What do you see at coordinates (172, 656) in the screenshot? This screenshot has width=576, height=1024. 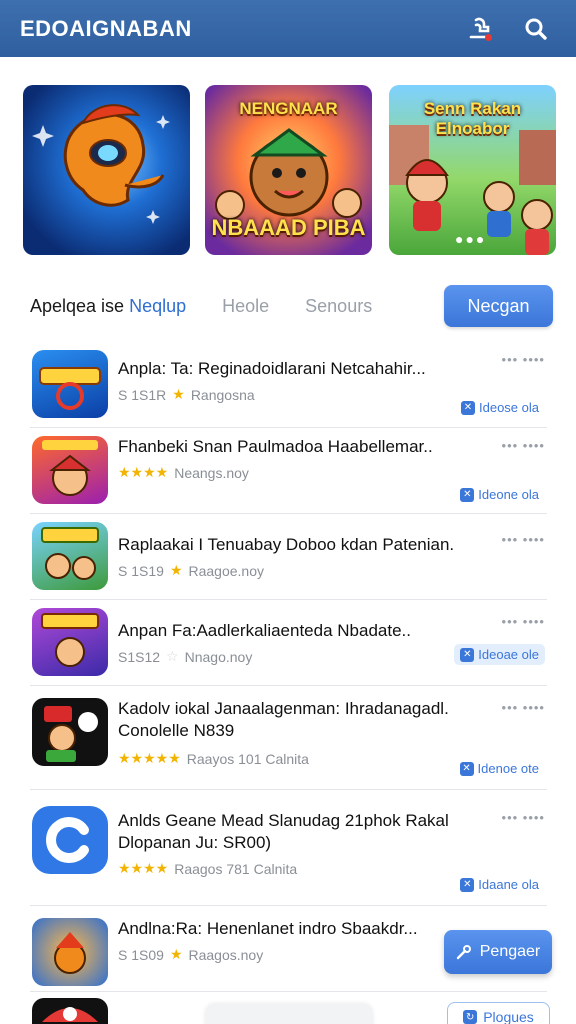 I see `star-icon: ☆` at bounding box center [172, 656].